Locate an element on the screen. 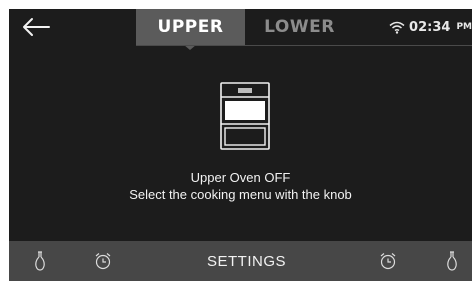 The height and width of the screenshot is (281, 472). bottom-bar: SETTINGS is located at coordinates (240, 261).